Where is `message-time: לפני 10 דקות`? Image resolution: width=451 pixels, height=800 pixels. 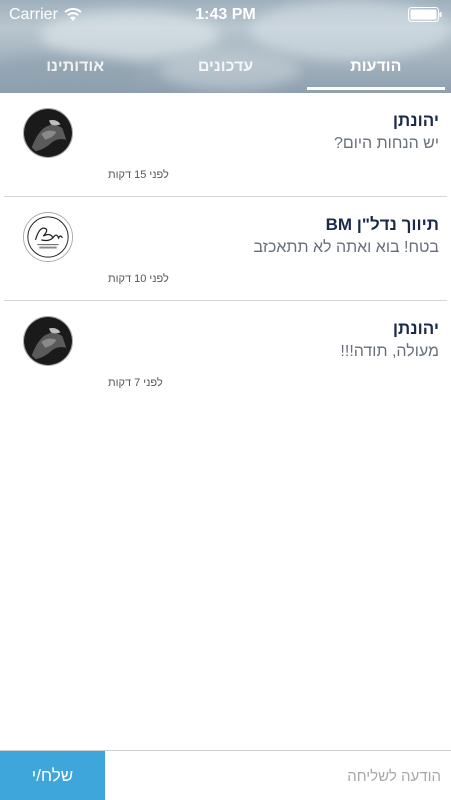 message-time: לפני 10 דקות is located at coordinates (138, 279).